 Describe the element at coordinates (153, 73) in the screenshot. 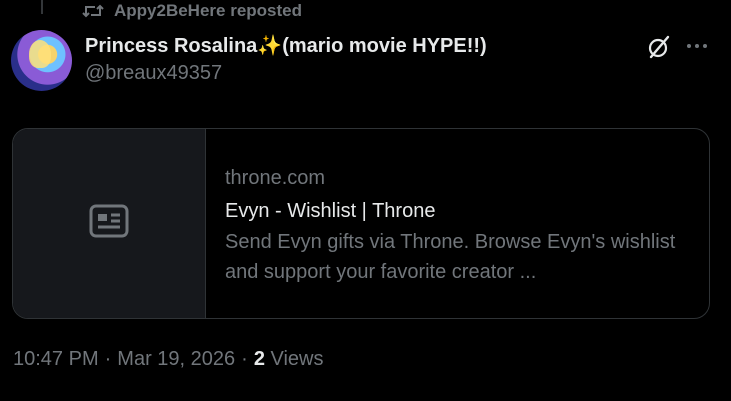

I see `author-handle: @breaux49357` at that location.